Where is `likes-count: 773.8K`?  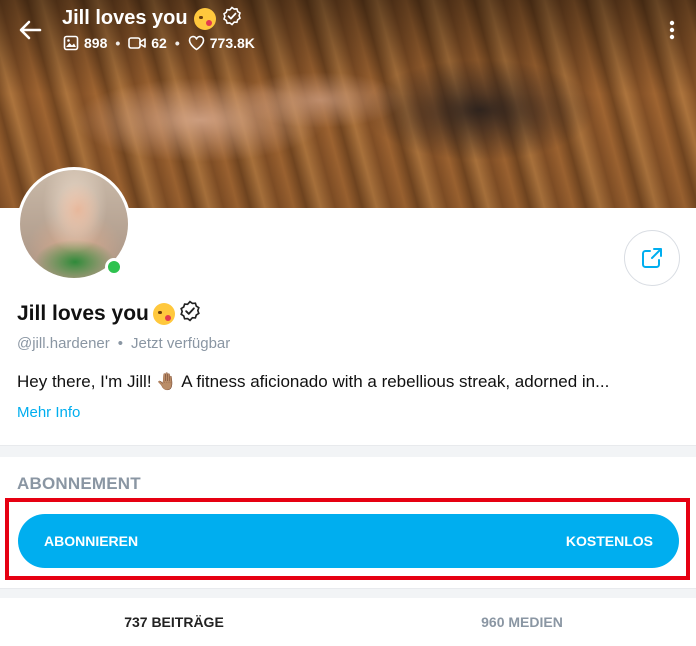
likes-count: 773.8K is located at coordinates (232, 43).